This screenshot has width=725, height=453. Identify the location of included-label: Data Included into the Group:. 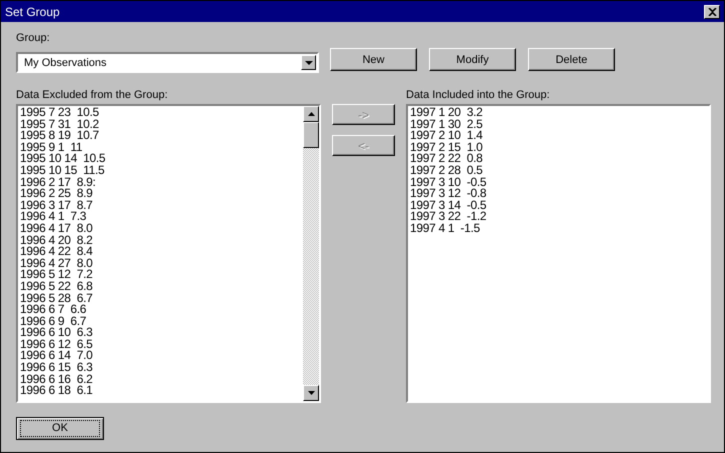
(478, 95).